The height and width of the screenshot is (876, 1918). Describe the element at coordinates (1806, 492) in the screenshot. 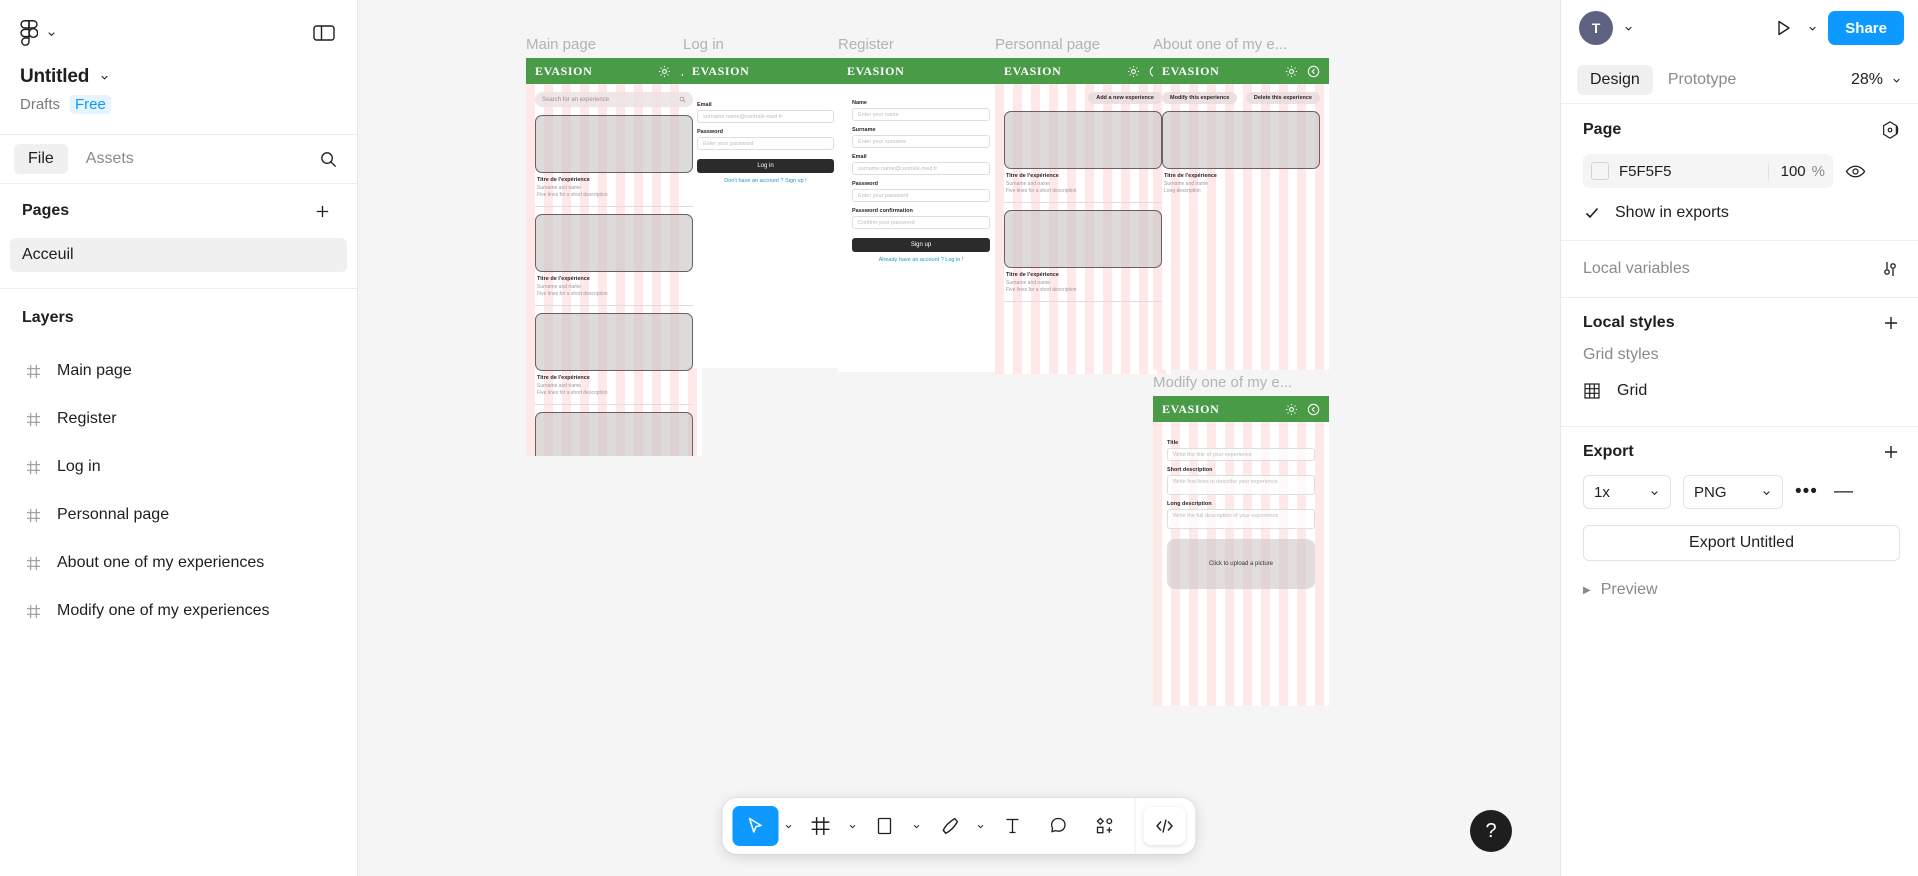

I see `export-more-options-button: •••` at that location.